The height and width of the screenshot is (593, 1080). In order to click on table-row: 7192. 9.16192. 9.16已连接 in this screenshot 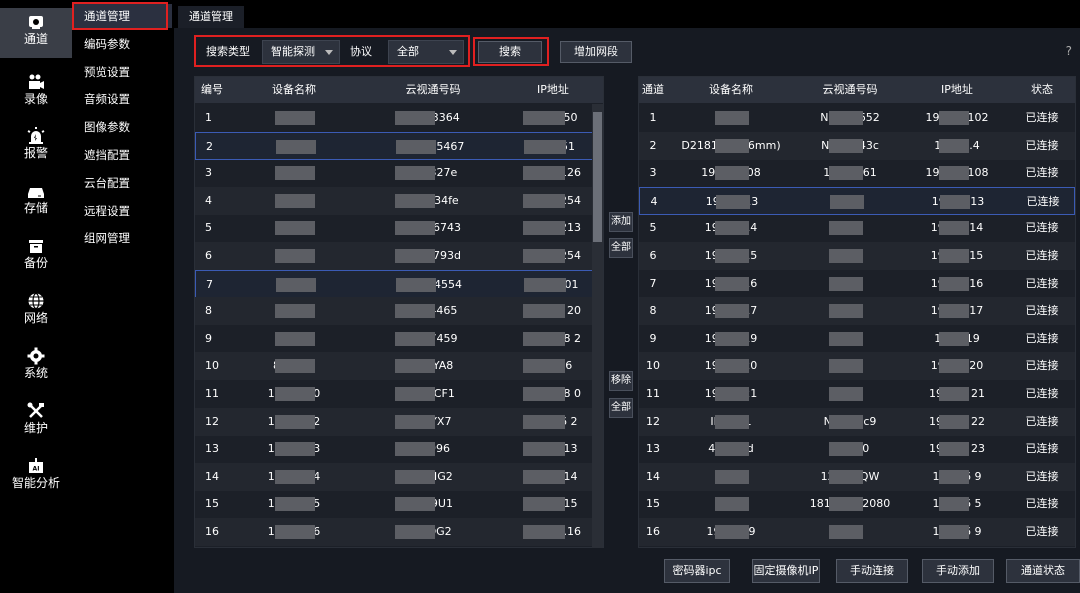, I will do `click(857, 284)`.